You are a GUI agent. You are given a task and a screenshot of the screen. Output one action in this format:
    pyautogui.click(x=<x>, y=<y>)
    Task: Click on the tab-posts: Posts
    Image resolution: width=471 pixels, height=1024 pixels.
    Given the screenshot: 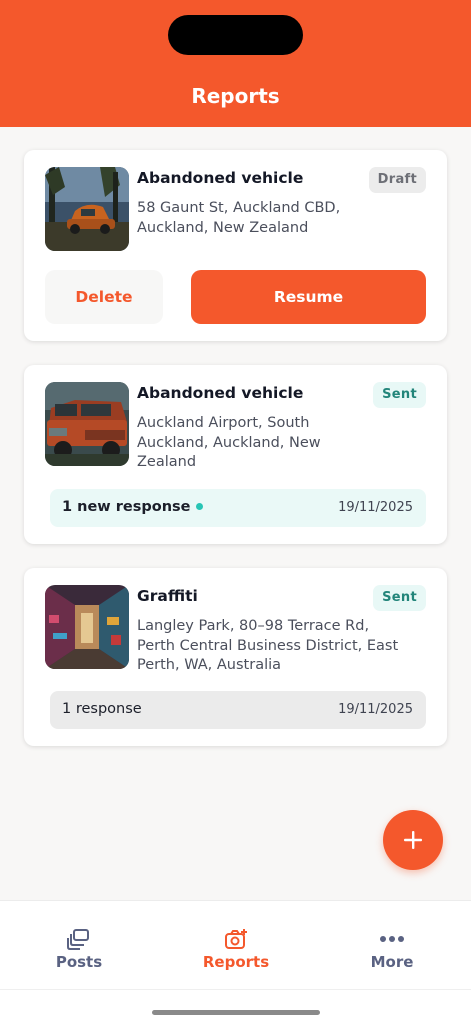 What is the action you would take?
    pyautogui.click(x=79, y=949)
    